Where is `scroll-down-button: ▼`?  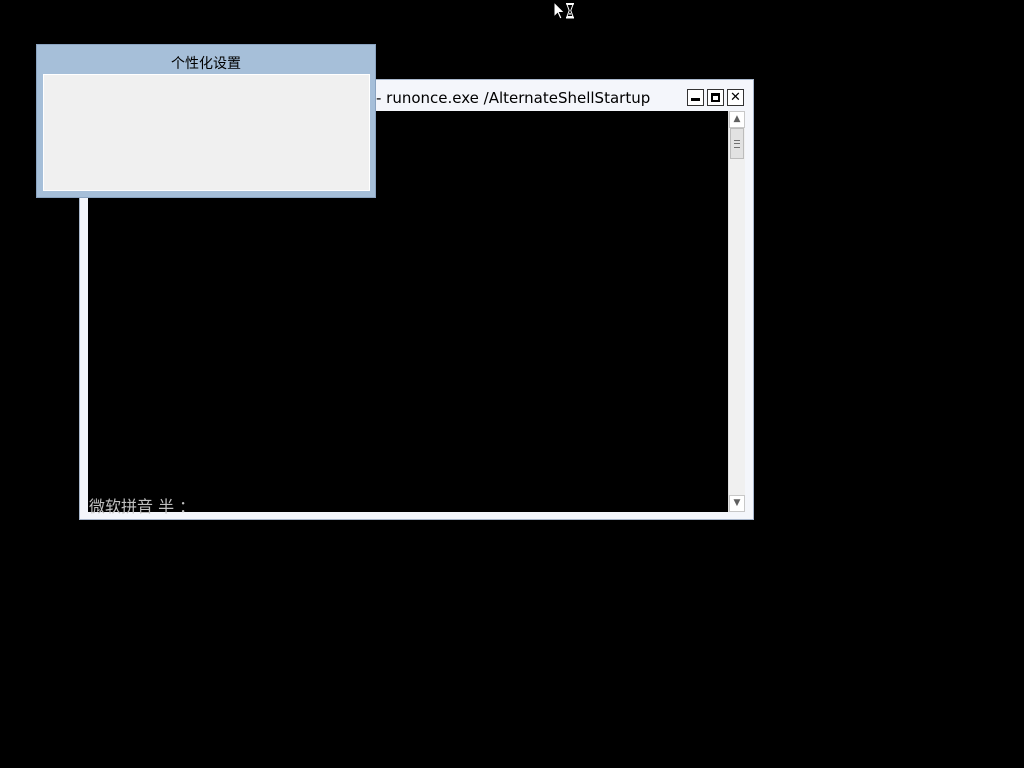 scroll-down-button: ▼ is located at coordinates (737, 503).